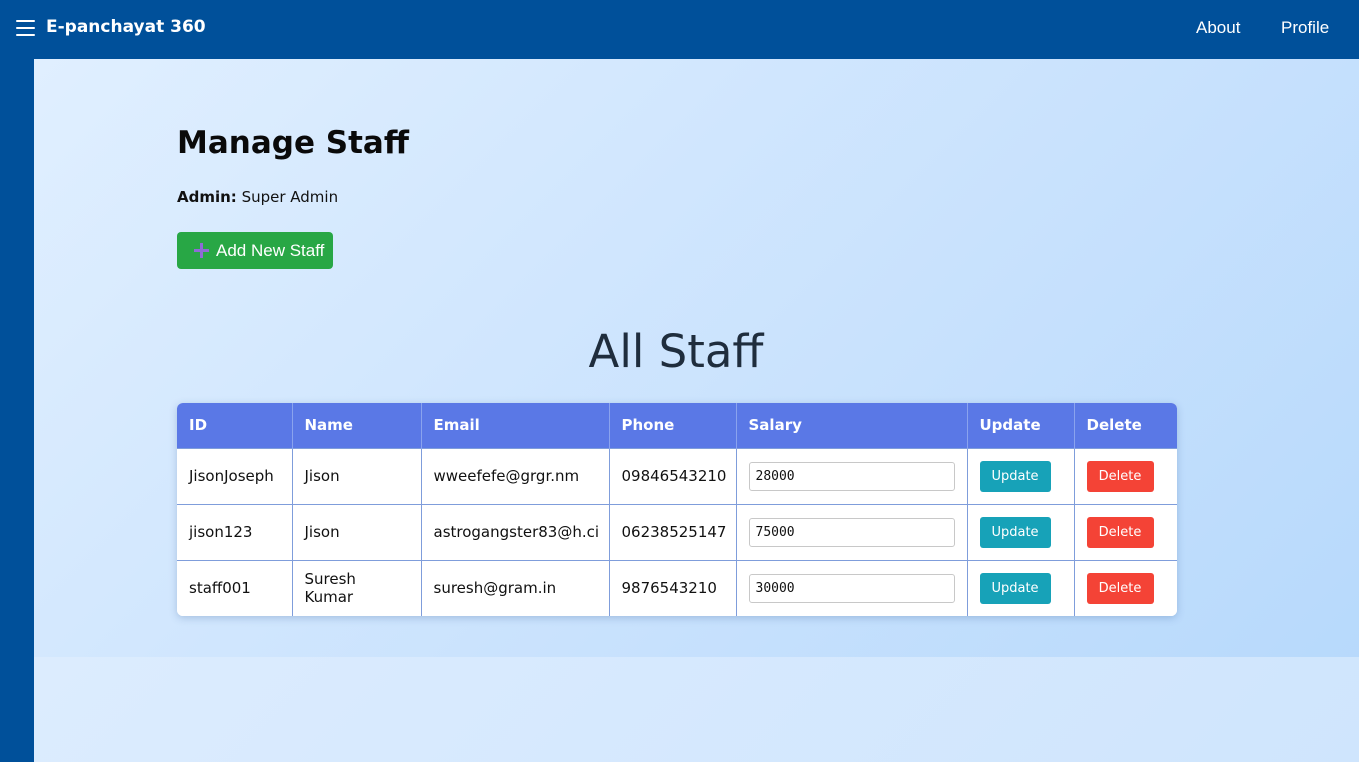 The width and height of the screenshot is (1359, 762). Describe the element at coordinates (293, 143) in the screenshot. I see `page-title: Manage Staff` at that location.